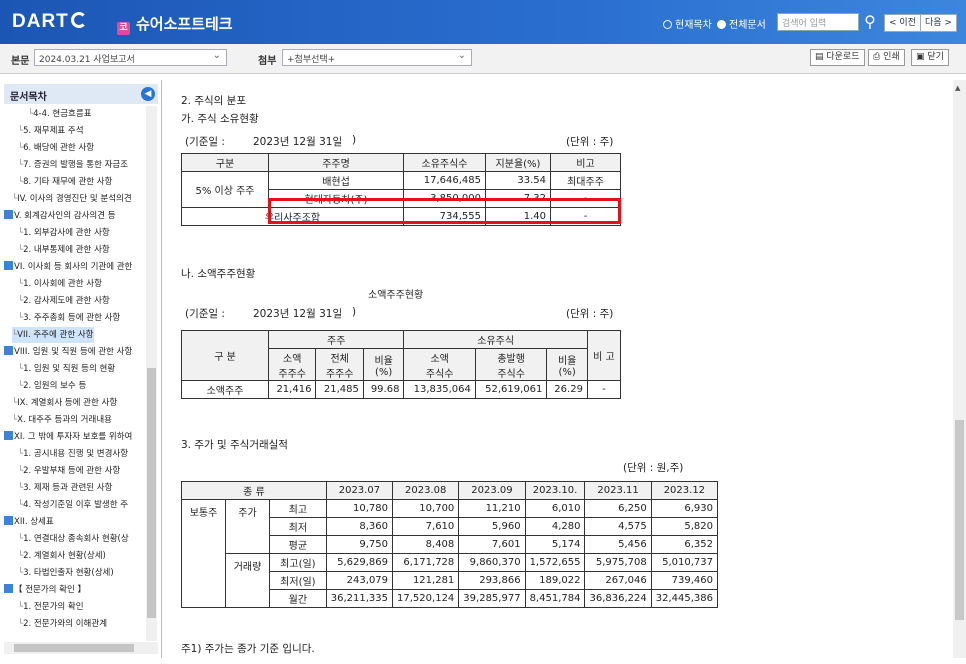 Image resolution: width=966 pixels, height=664 pixels. What do you see at coordinates (29, 522) in the screenshot?
I see `toc-item: XII. 상세표` at bounding box center [29, 522].